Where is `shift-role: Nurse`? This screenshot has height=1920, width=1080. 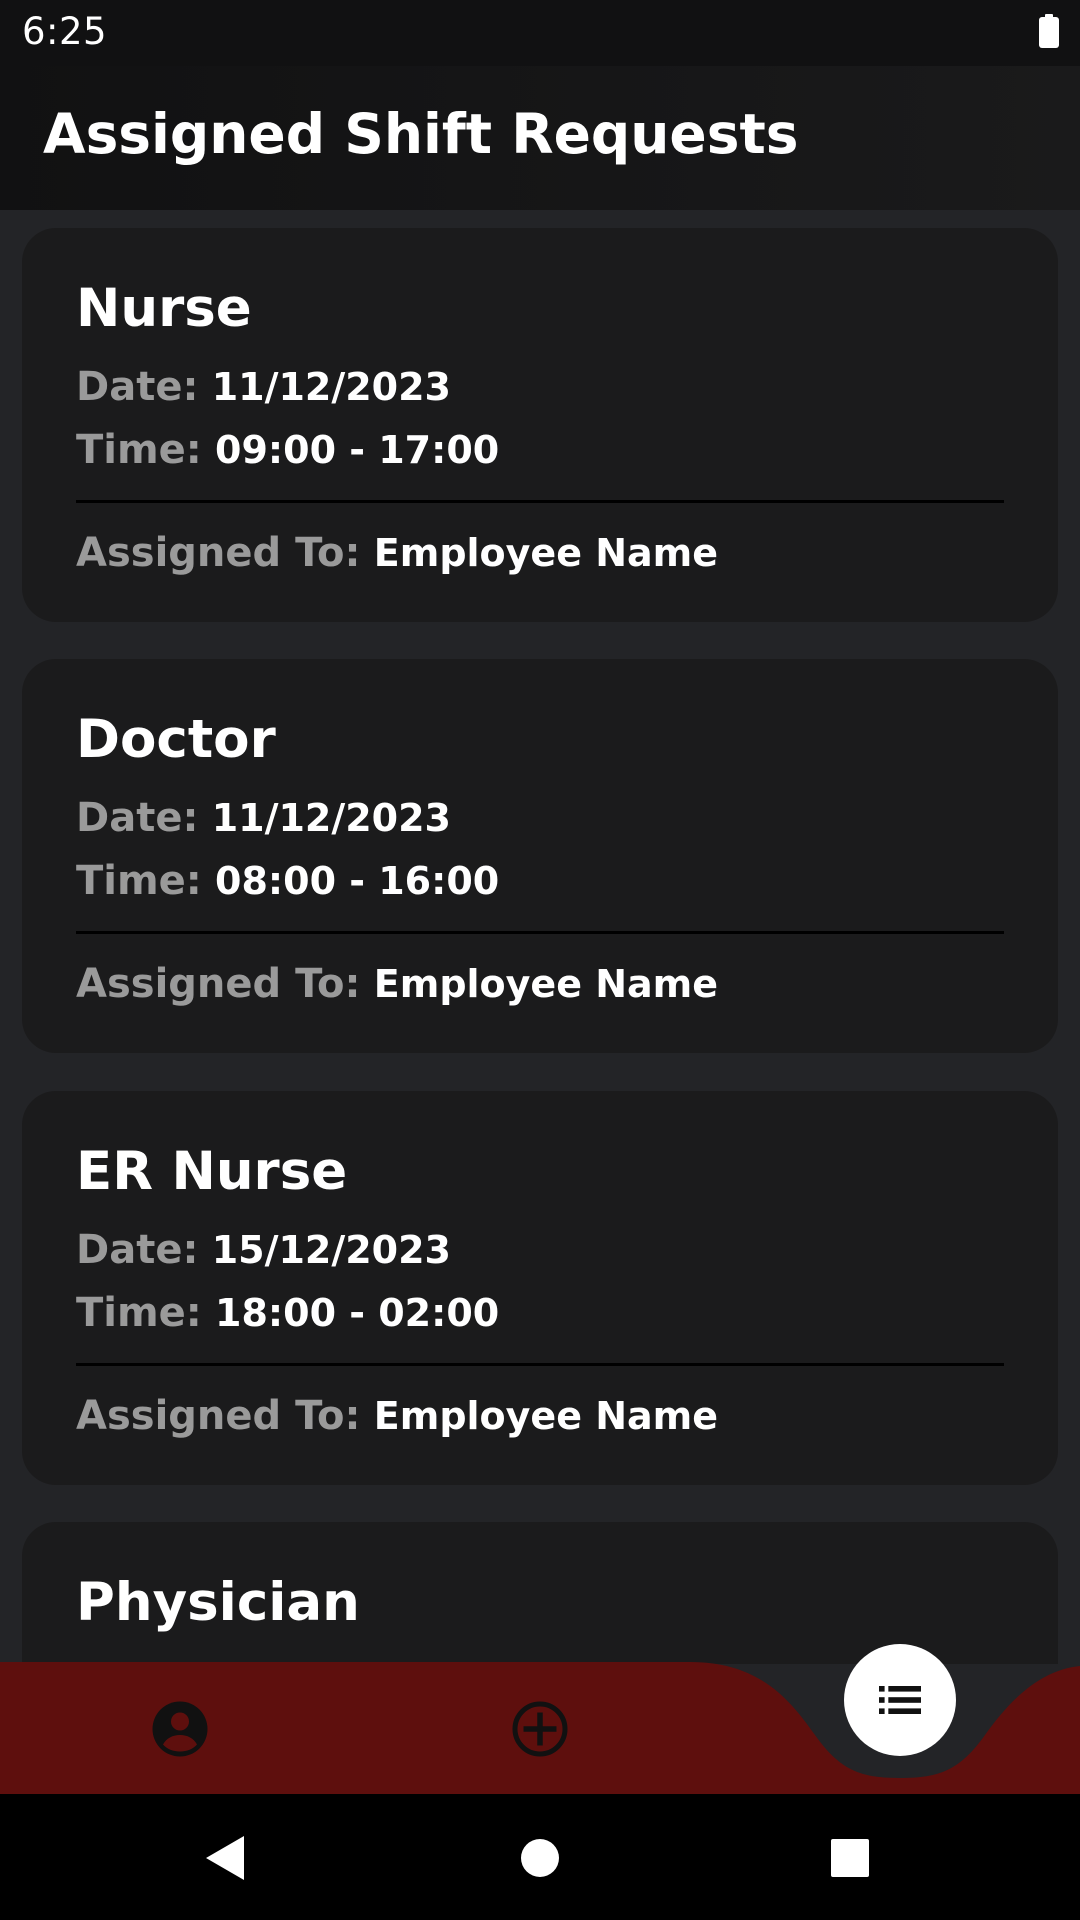
shift-role: Nurse is located at coordinates (164, 308).